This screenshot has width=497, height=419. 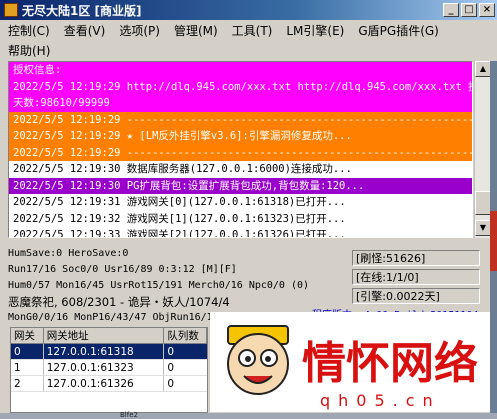 I want to click on log-scrollbar: ▲ ▼, so click(x=482, y=149).